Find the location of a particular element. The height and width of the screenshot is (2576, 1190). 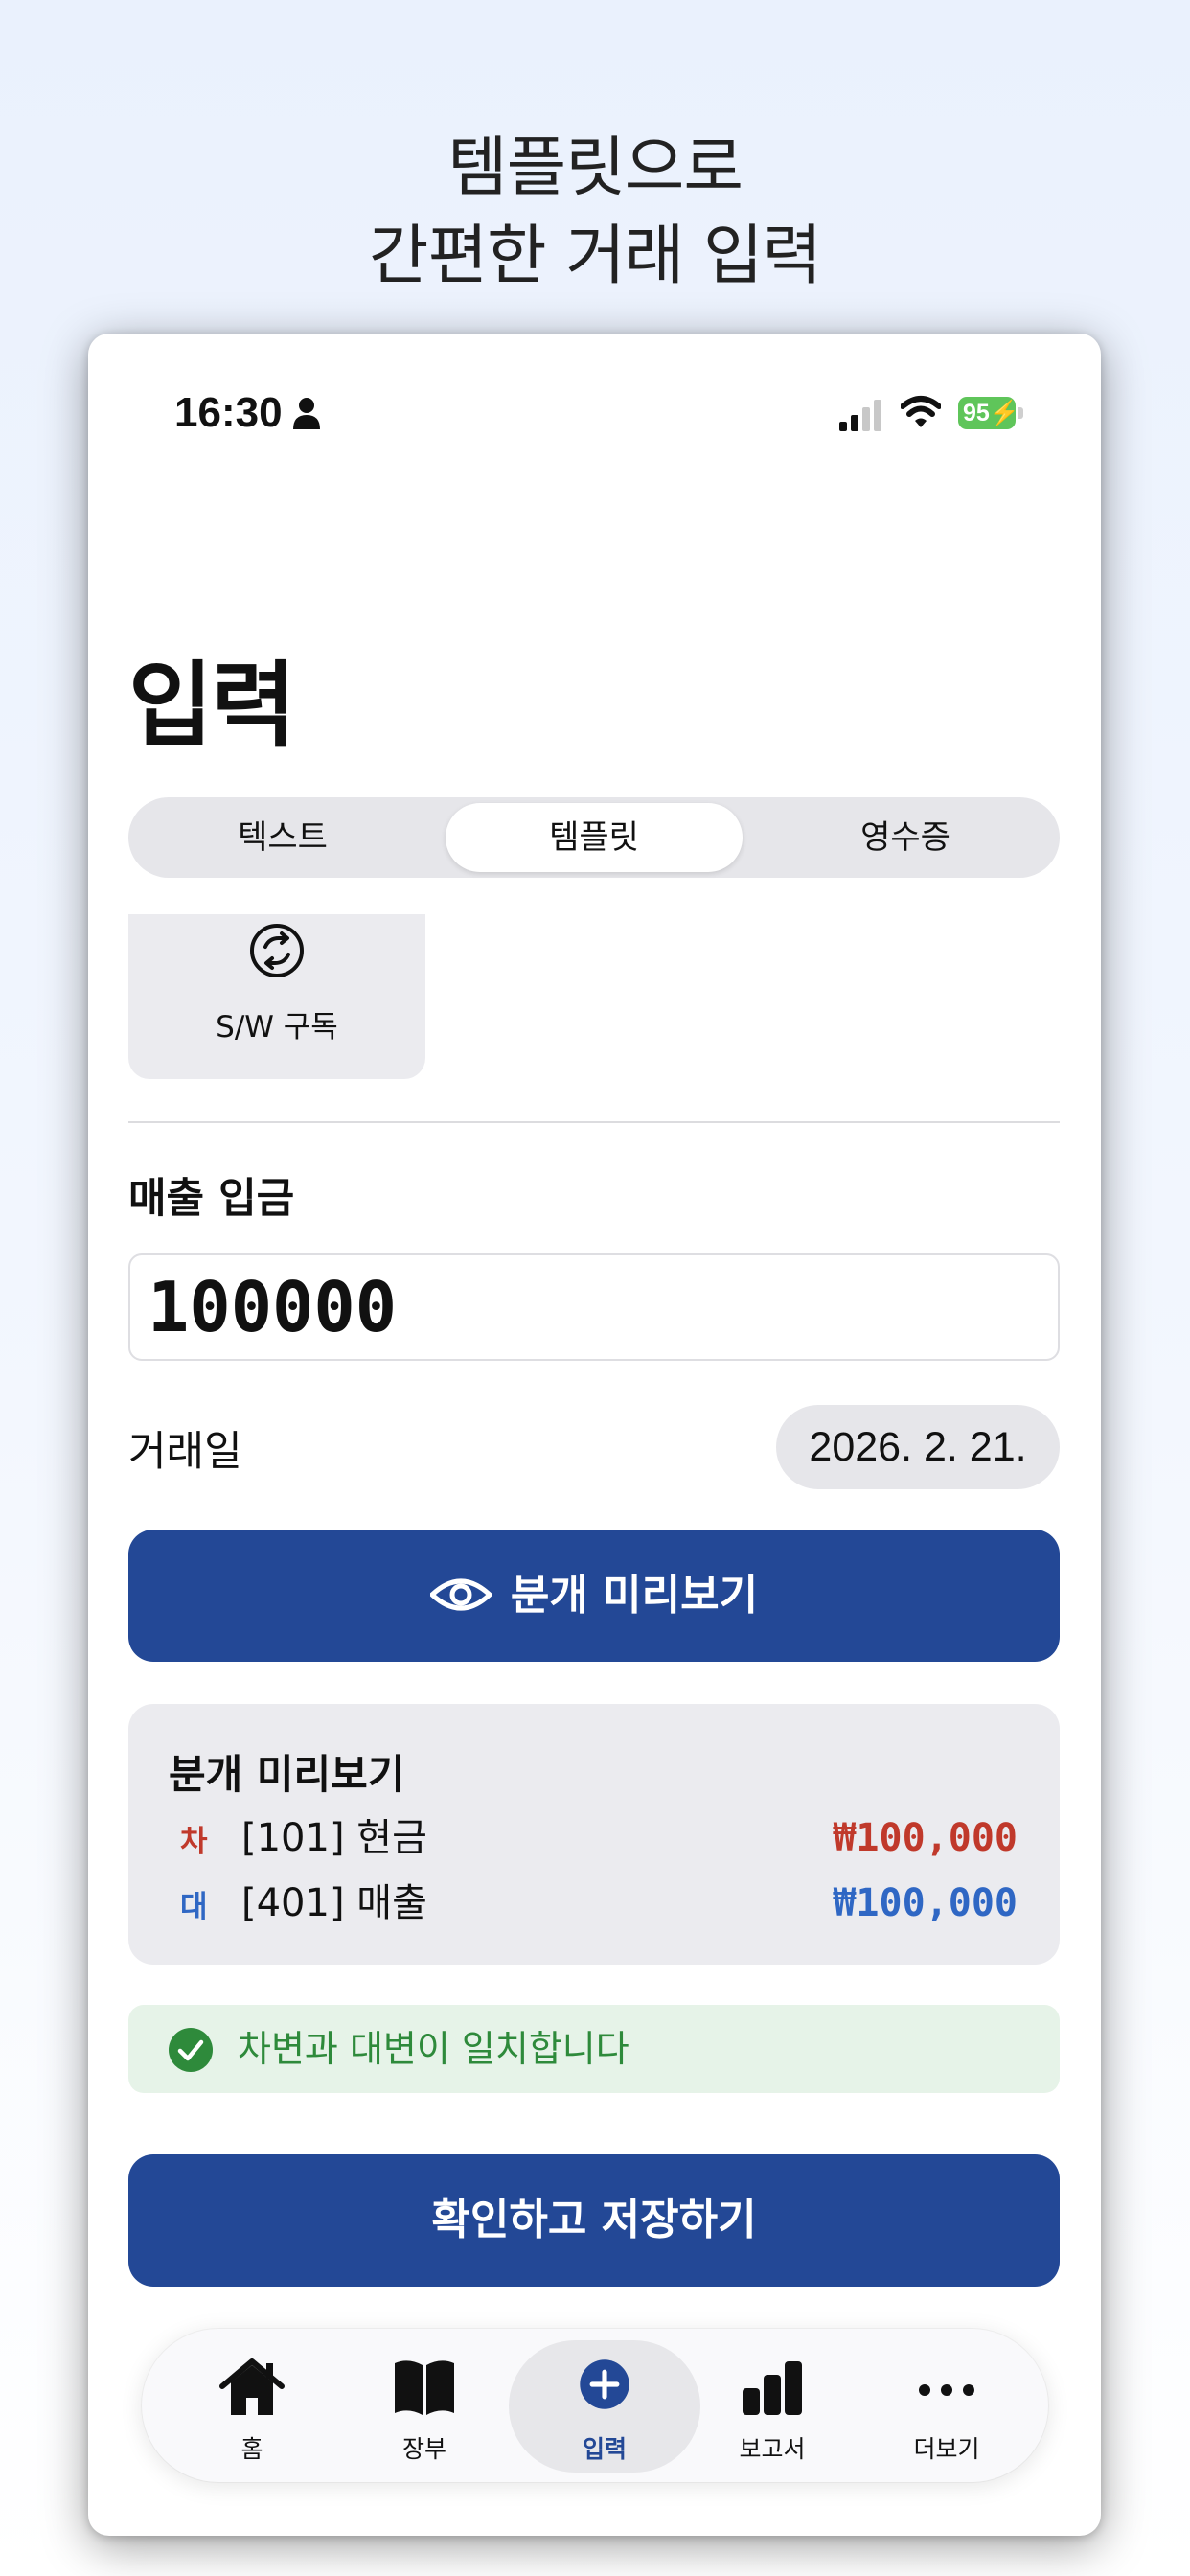

tab-bar: 홈 장부 입력 보고서 더보기 is located at coordinates (595, 2405).